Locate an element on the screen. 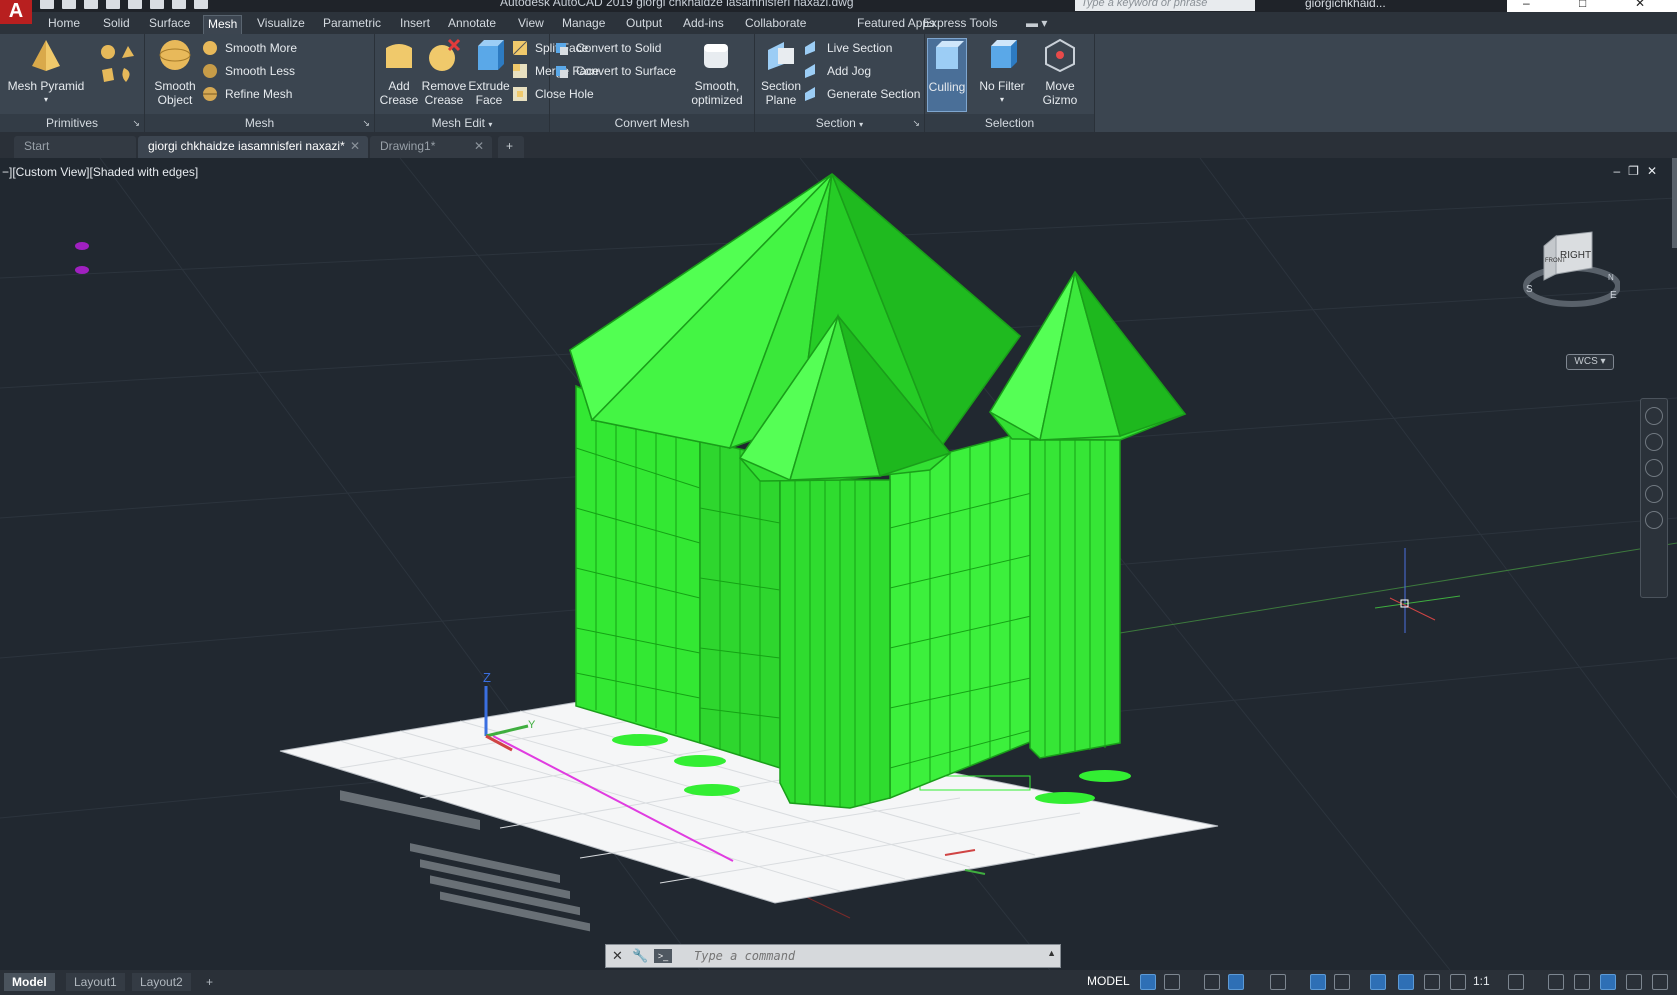  convert-to-surface-button: Convert to Surface is located at coordinates (615, 71).